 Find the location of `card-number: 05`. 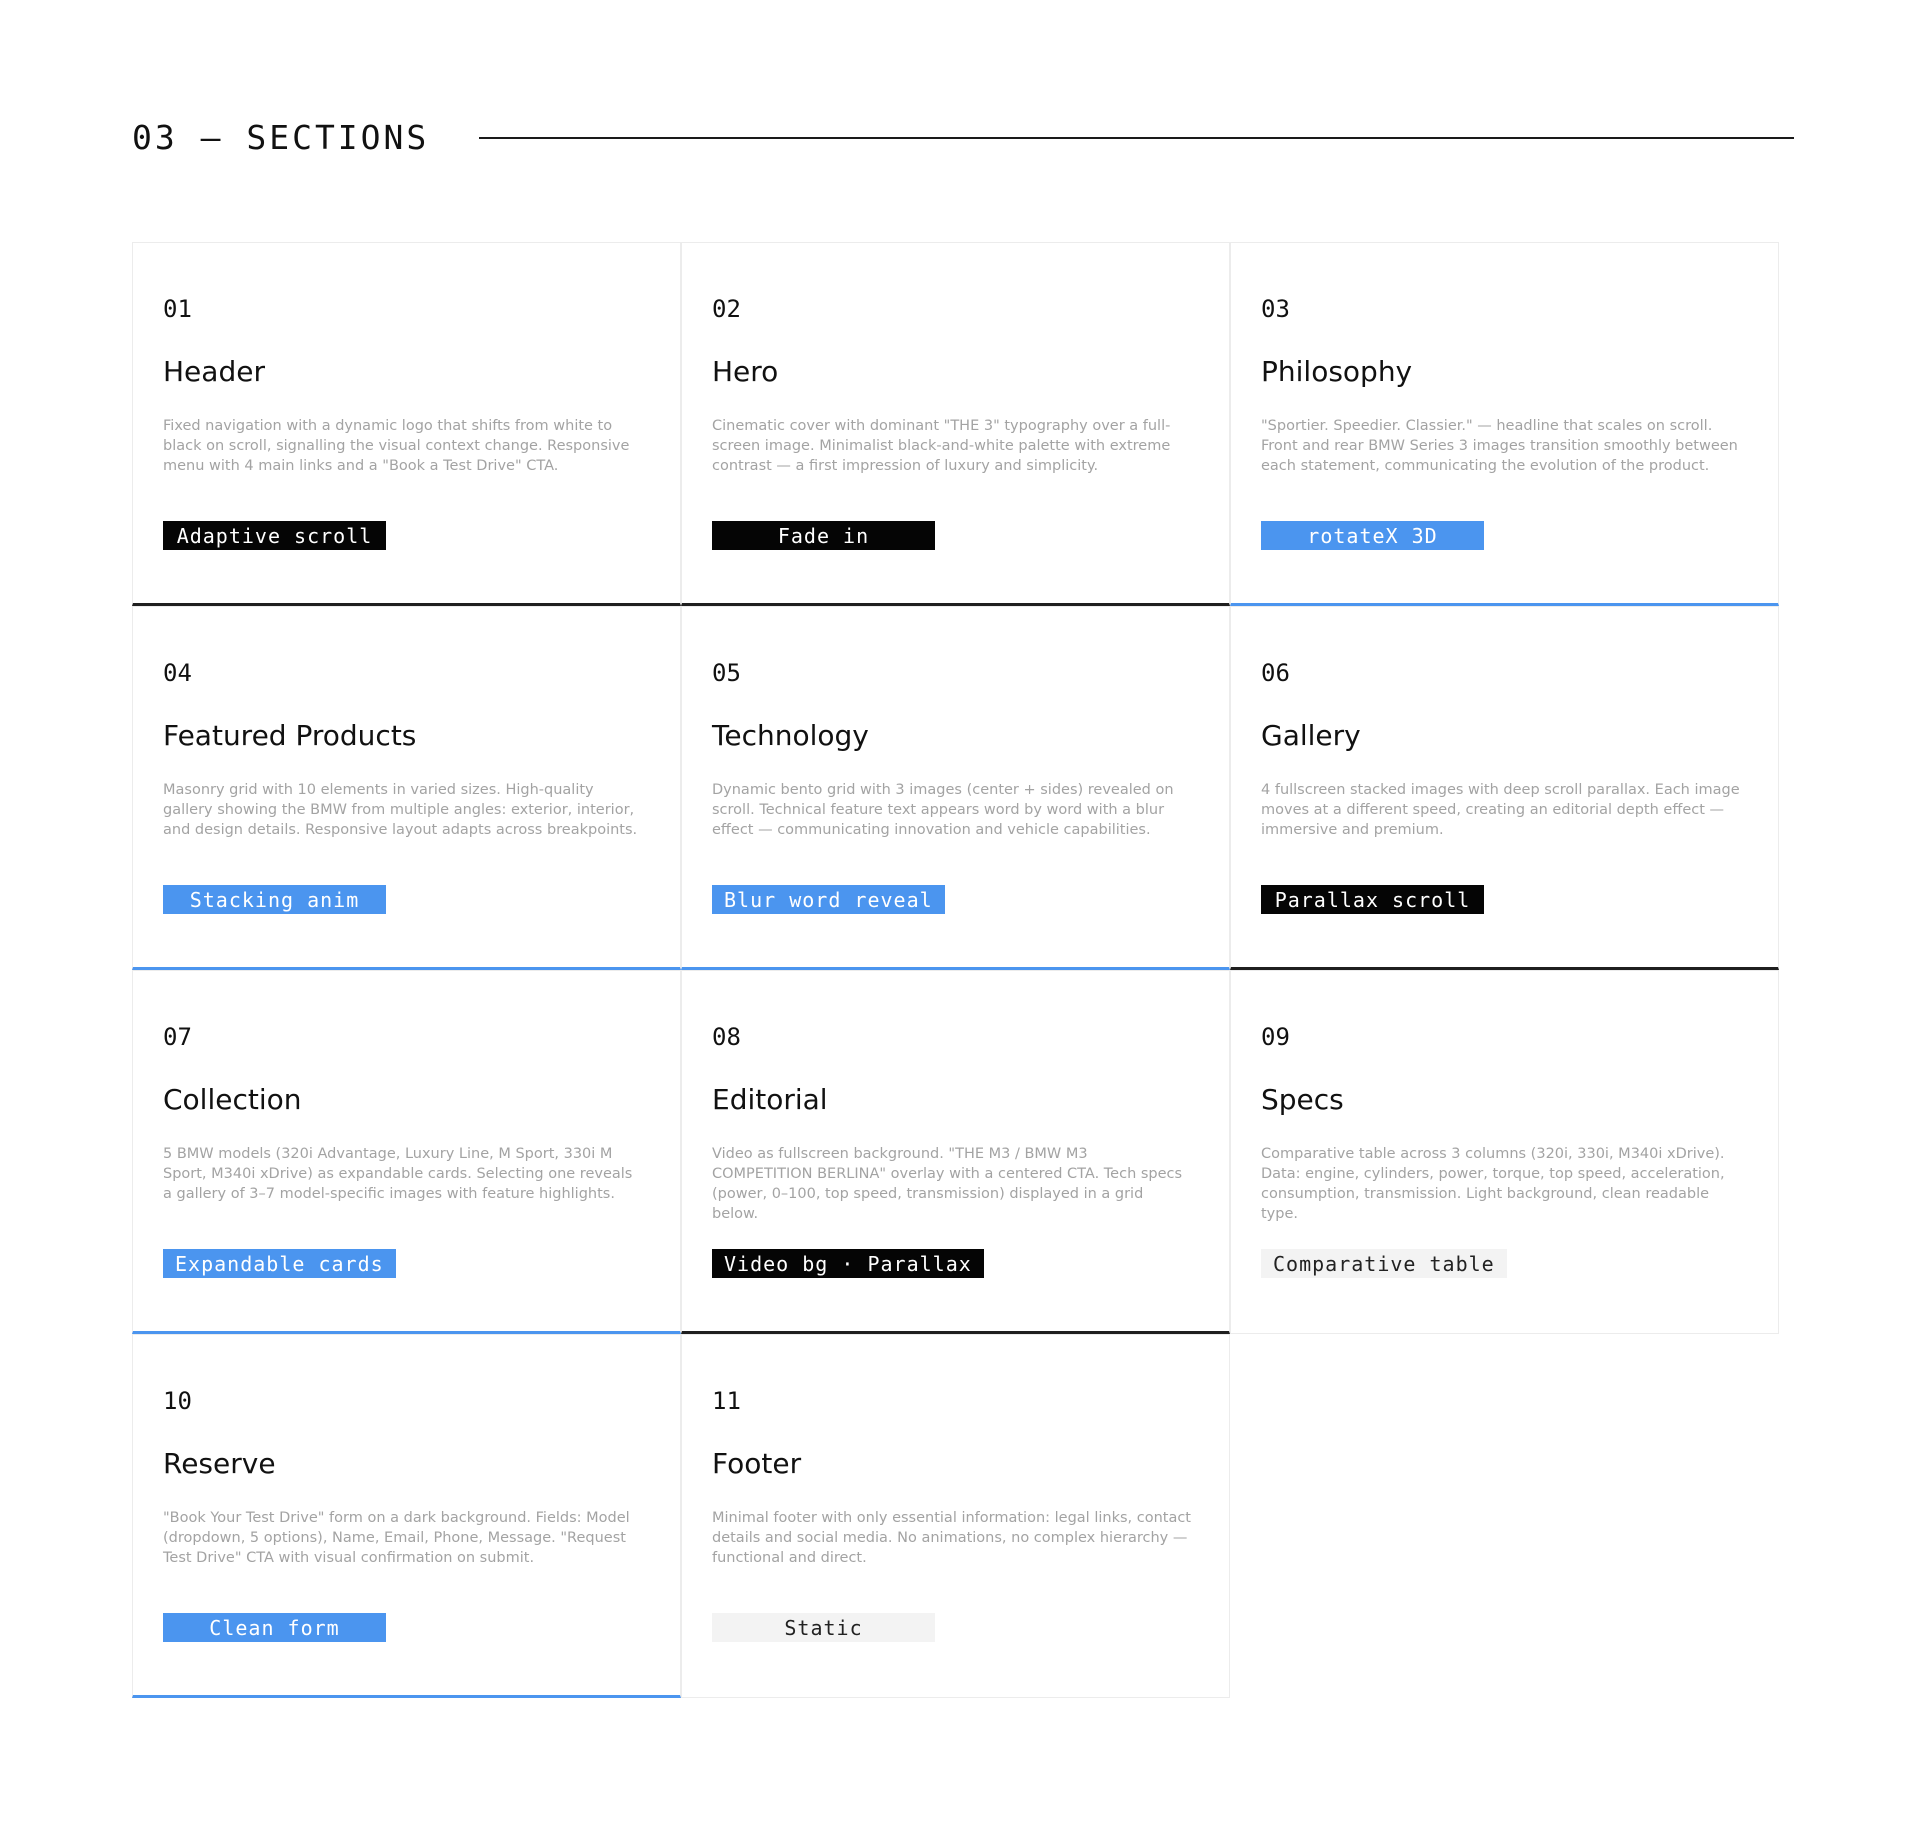

card-number: 05 is located at coordinates (726, 673).